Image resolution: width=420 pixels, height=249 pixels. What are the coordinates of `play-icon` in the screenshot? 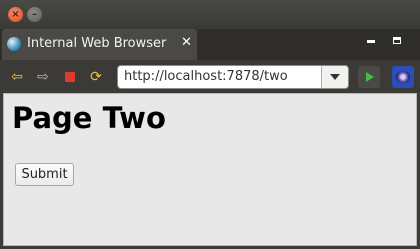 It's located at (370, 77).